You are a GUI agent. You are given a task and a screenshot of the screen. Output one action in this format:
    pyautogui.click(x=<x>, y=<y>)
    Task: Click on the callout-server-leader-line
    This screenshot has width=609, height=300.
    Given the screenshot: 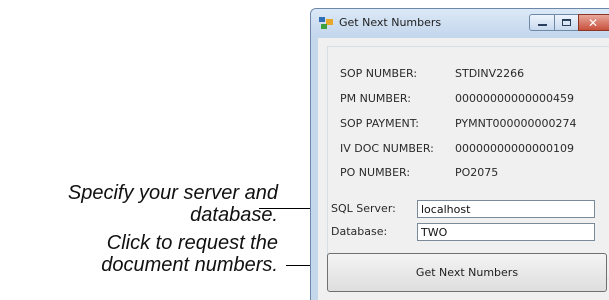 What is the action you would take?
    pyautogui.click(x=287, y=208)
    